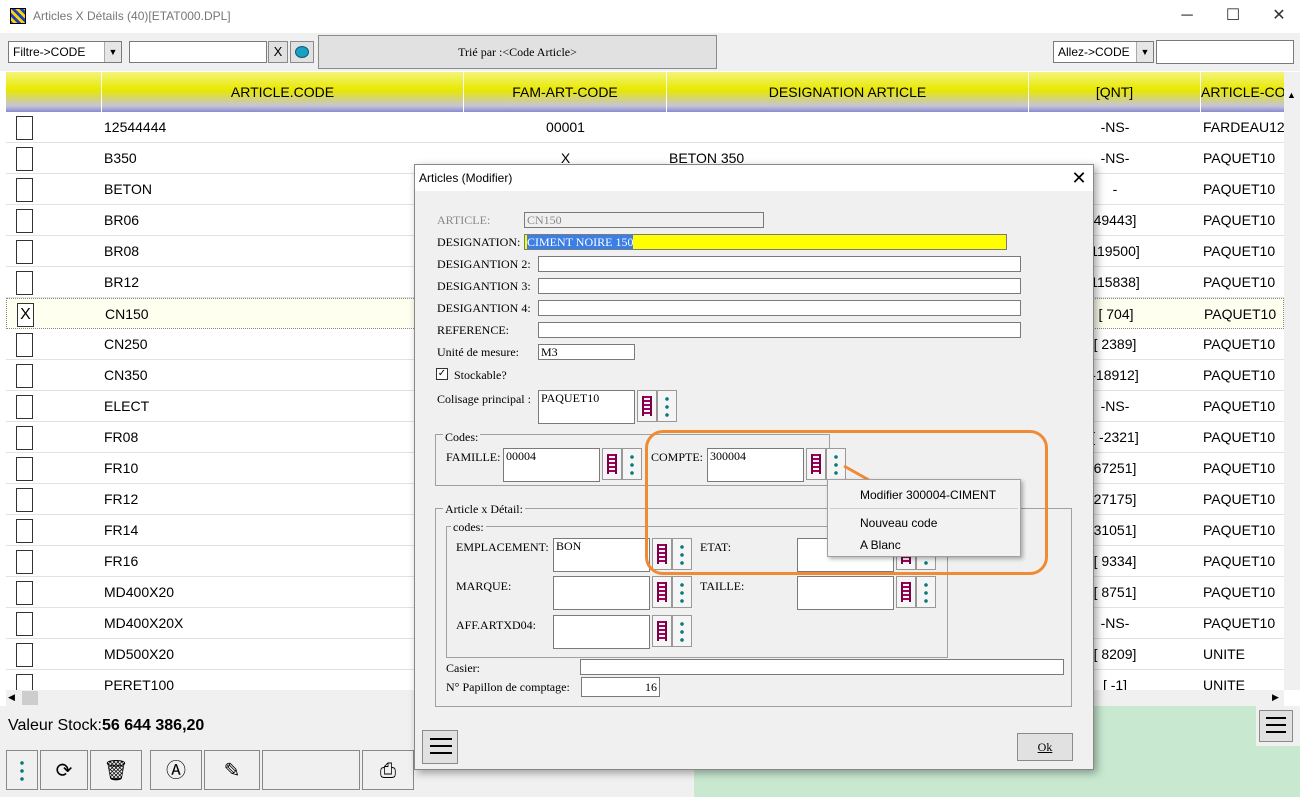 The image size is (1300, 797). What do you see at coordinates (1233, 16) in the screenshot?
I see `maximize-button: ☐` at bounding box center [1233, 16].